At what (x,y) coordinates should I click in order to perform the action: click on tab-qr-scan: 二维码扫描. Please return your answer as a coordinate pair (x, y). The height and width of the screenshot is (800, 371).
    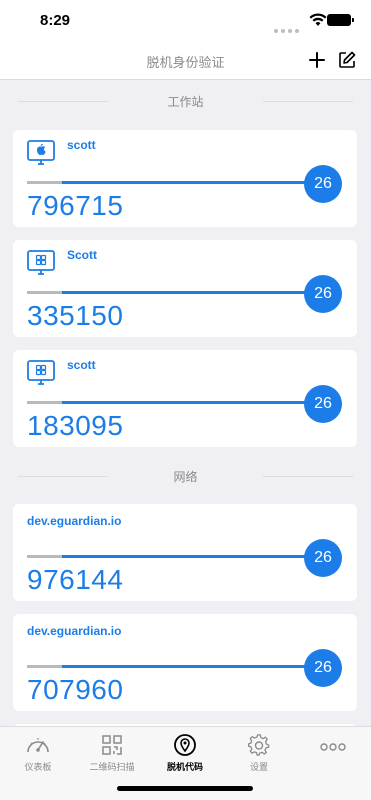
    Looking at the image, I should click on (112, 755).